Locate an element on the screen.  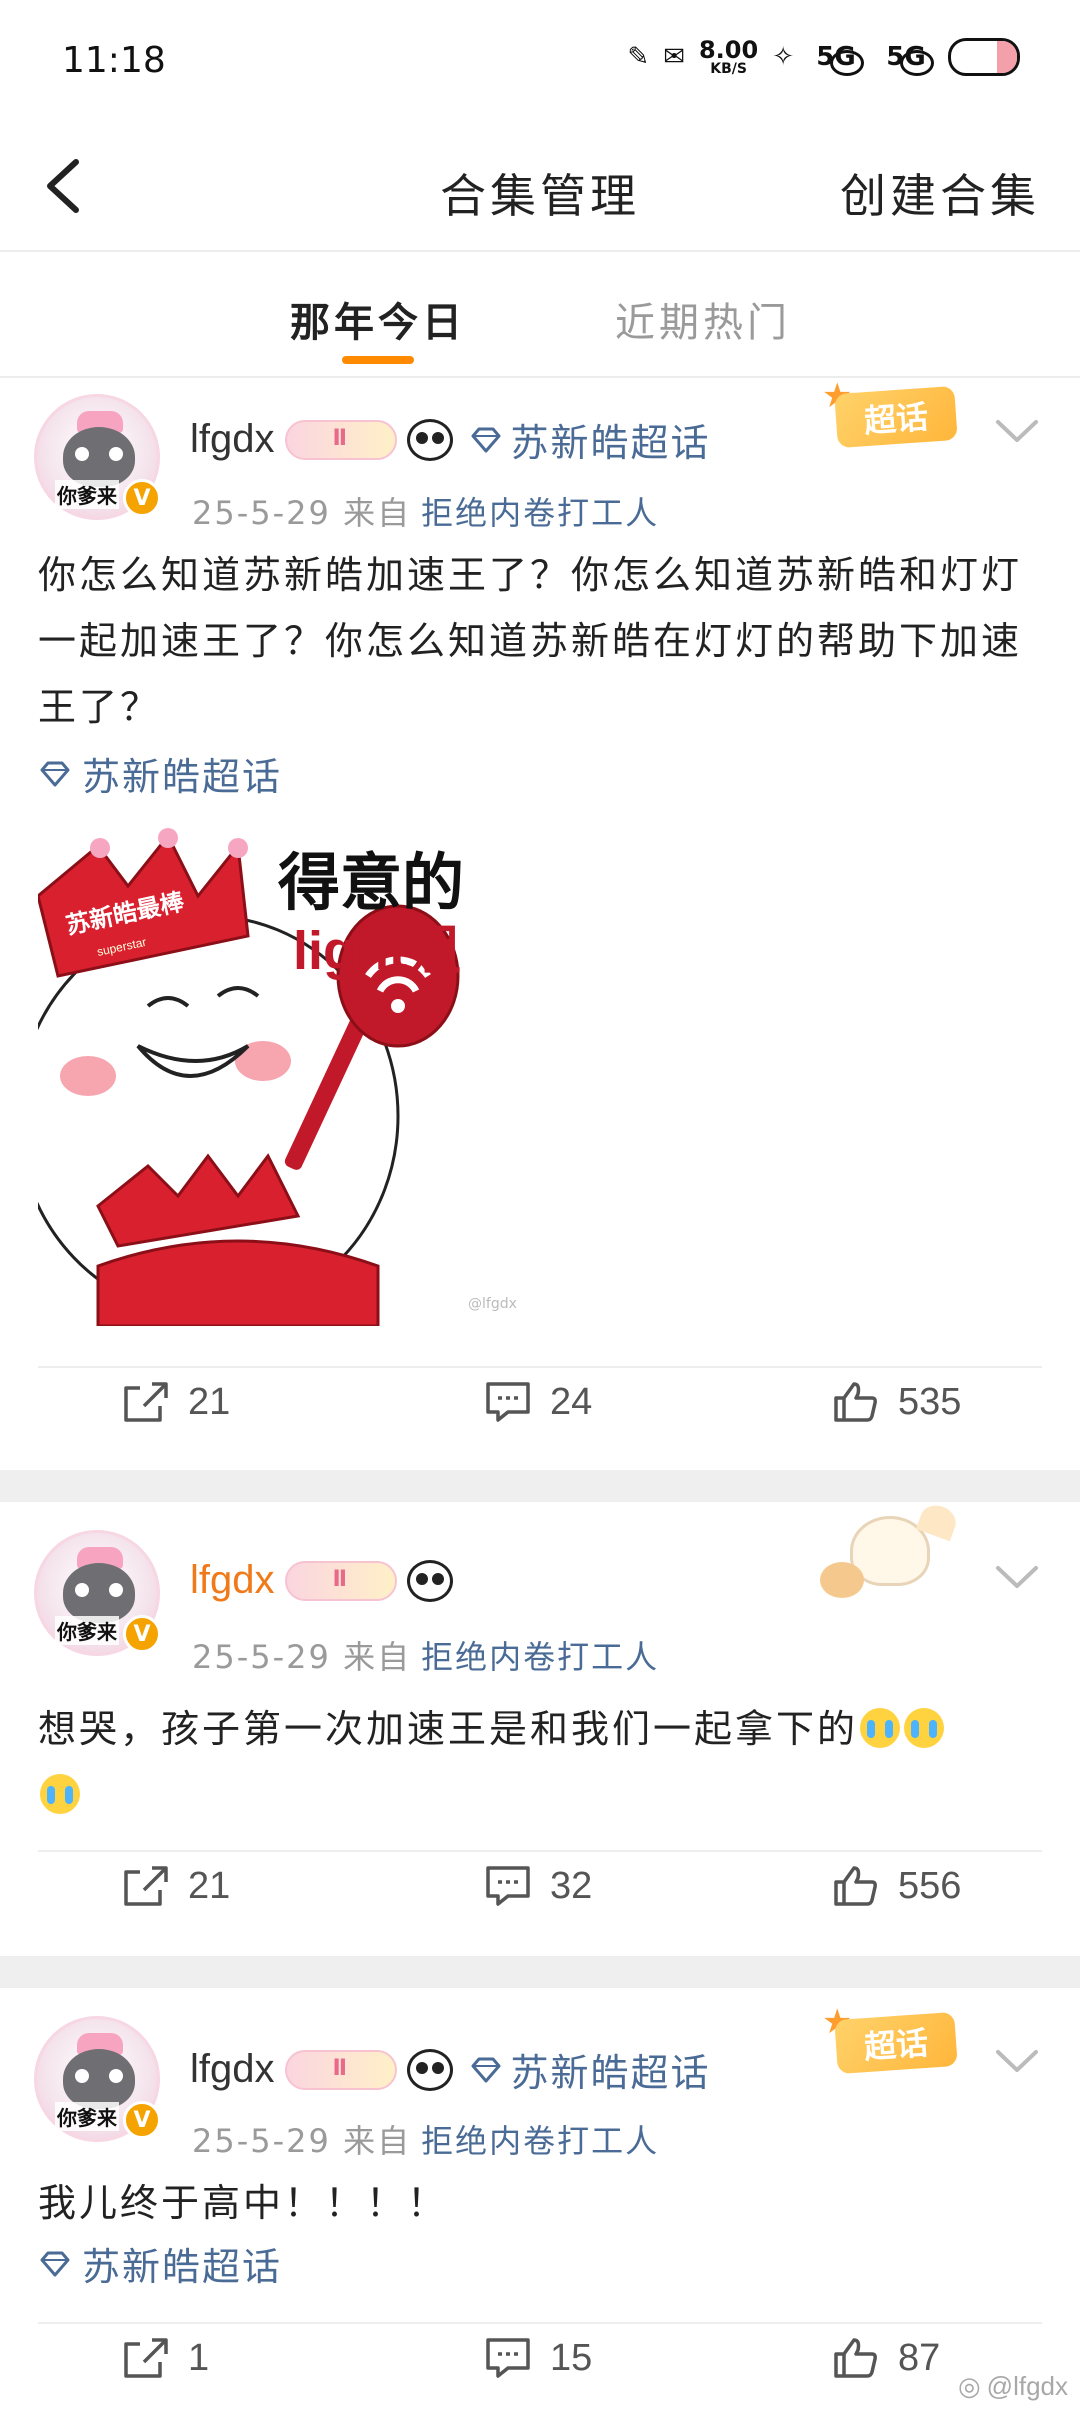
create-collection-button: 创建合集 is located at coordinates (940, 193).